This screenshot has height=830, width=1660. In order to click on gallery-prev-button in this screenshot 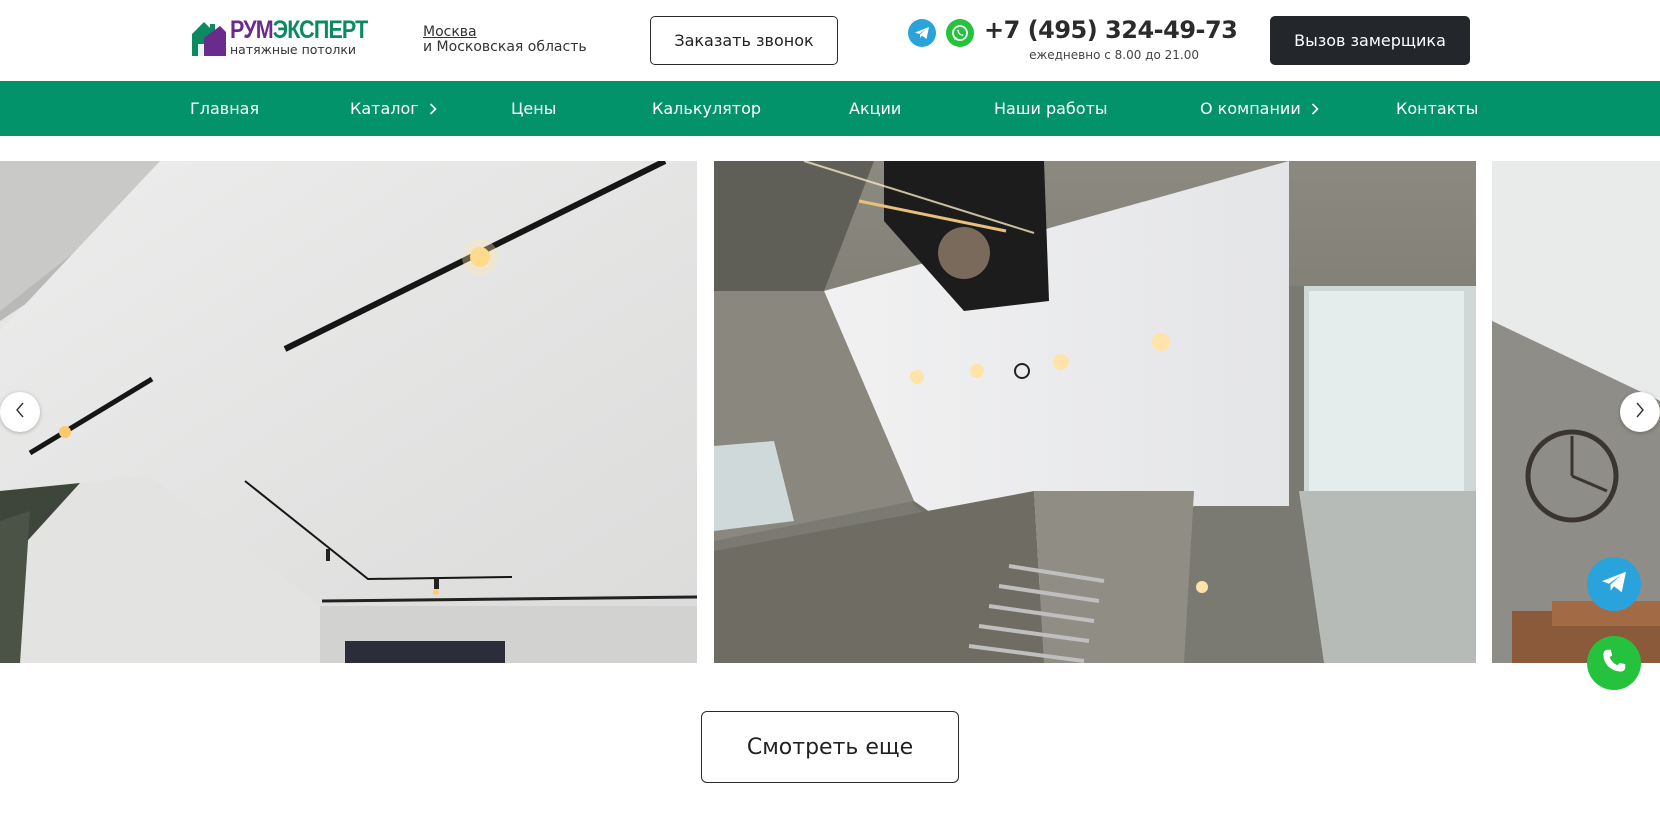, I will do `click(20, 412)`.